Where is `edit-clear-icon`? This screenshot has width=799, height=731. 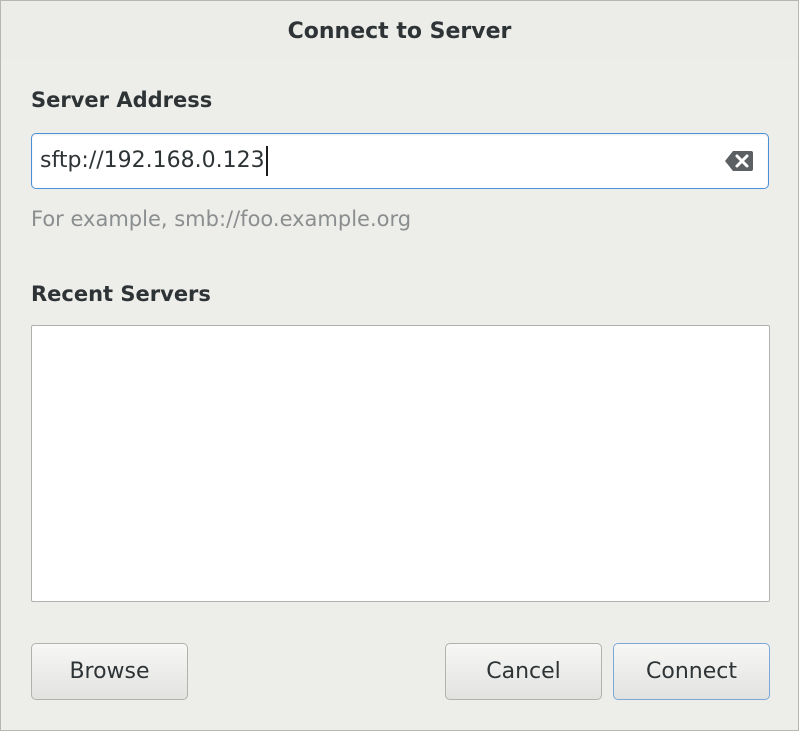 edit-clear-icon is located at coordinates (739, 161).